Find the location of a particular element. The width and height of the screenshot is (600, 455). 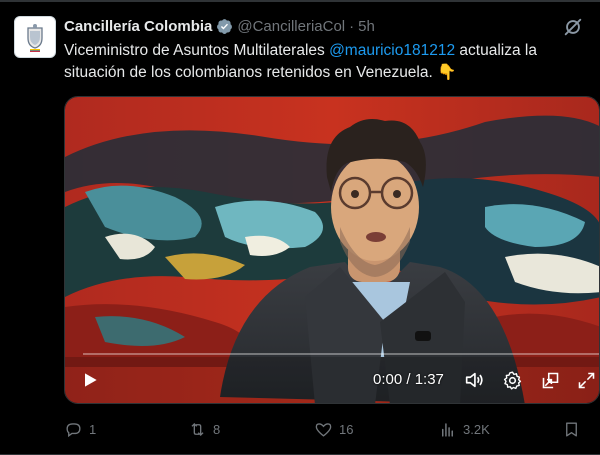

repost-count: 8 is located at coordinates (217, 429).